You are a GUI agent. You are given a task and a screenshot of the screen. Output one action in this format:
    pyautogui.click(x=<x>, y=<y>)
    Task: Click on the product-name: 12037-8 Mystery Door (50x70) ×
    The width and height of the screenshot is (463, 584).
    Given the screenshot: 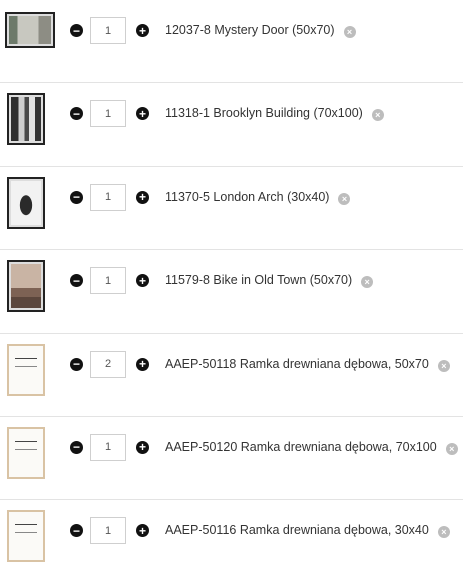 What is the action you would take?
    pyautogui.click(x=260, y=30)
    